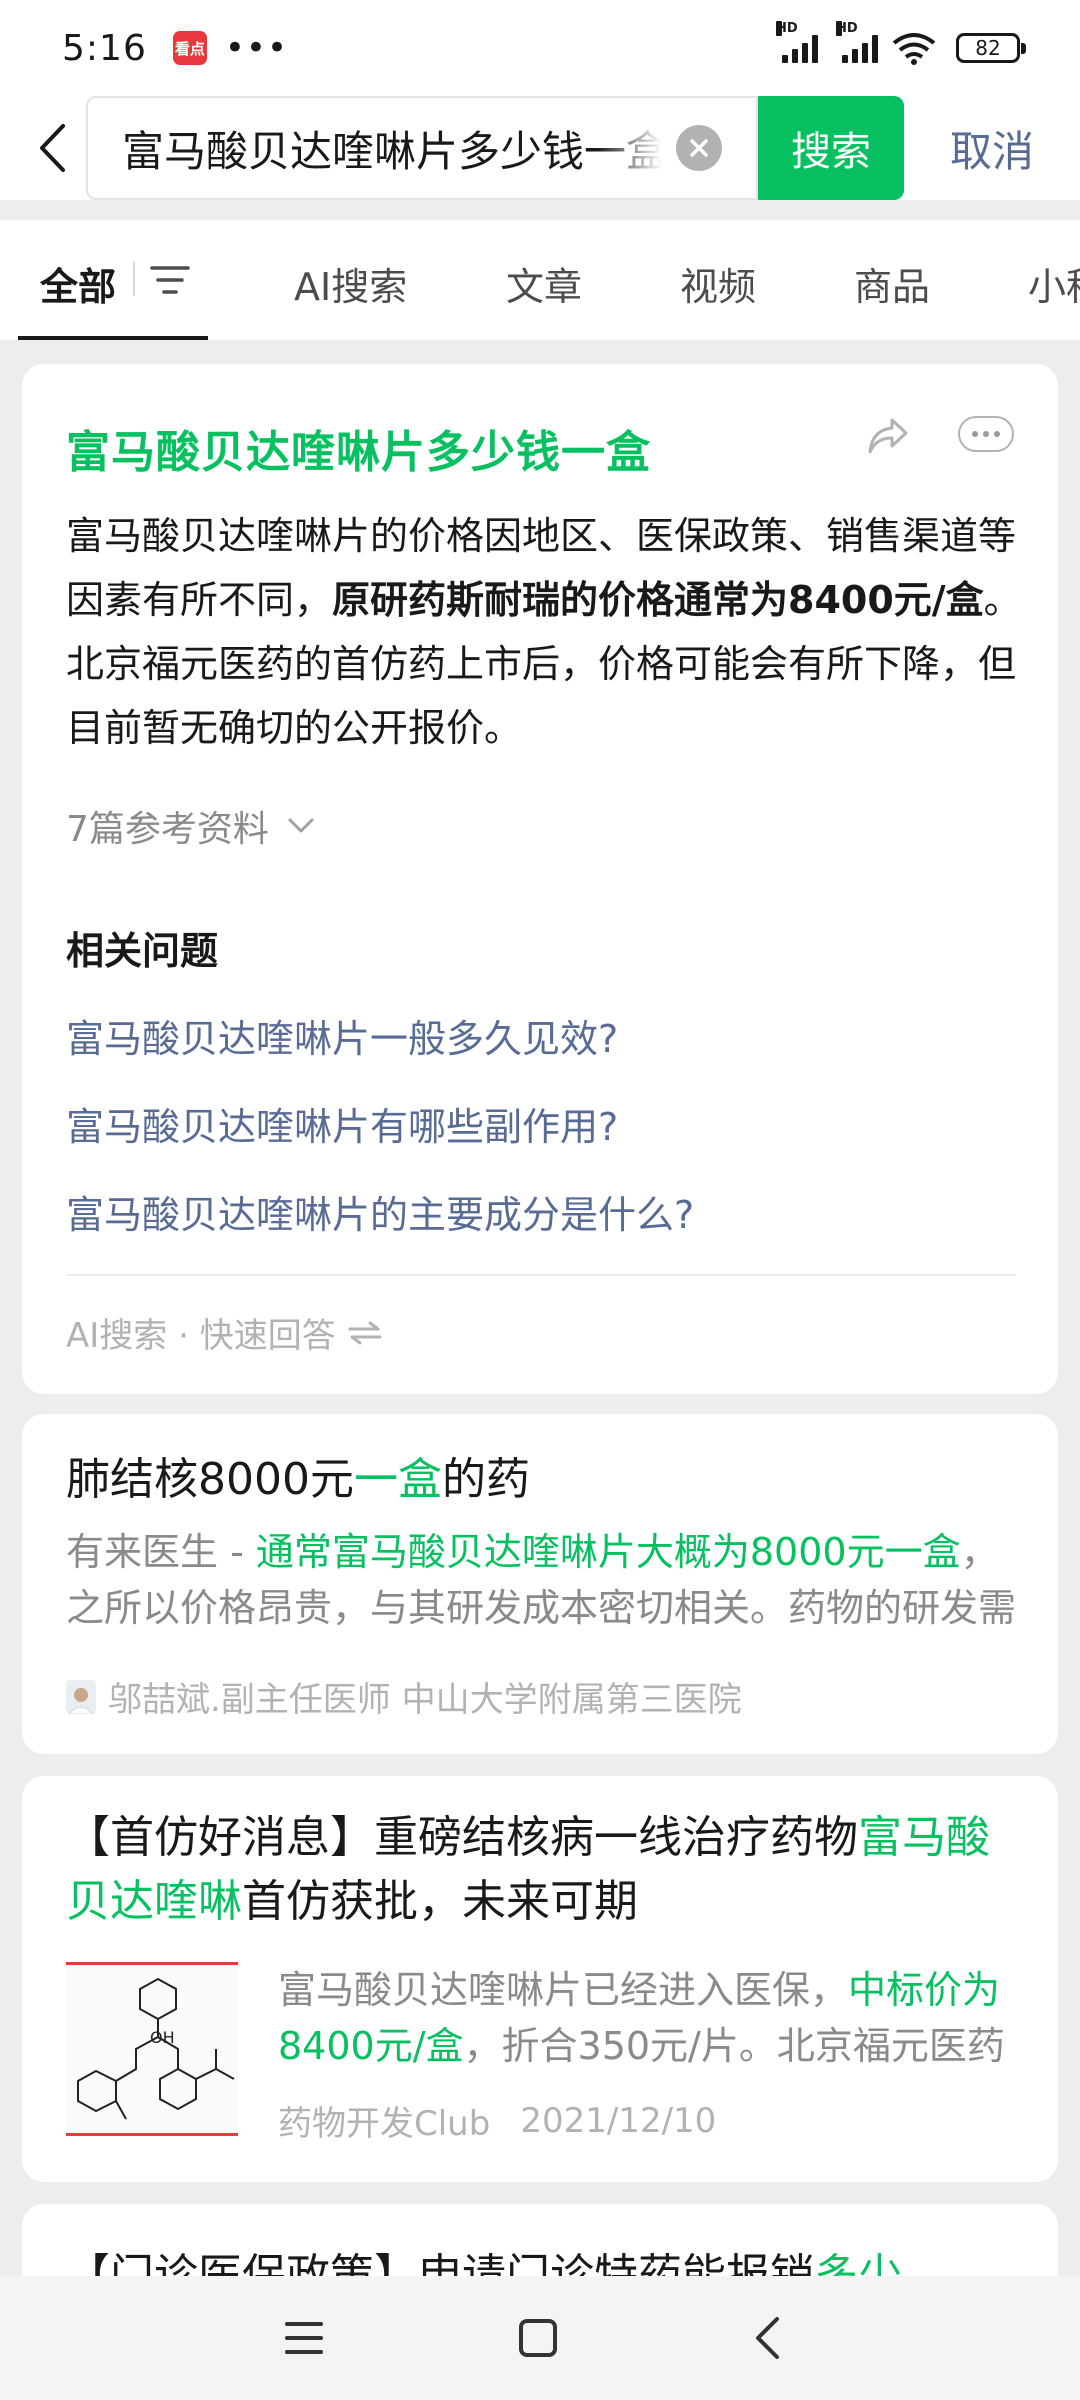  I want to click on back-button, so click(52, 148).